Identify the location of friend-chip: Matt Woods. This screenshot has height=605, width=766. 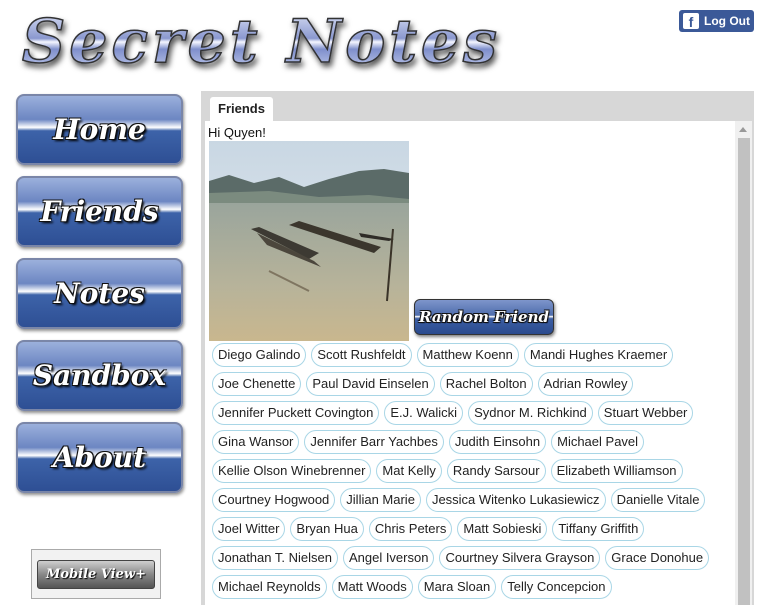
(372, 587).